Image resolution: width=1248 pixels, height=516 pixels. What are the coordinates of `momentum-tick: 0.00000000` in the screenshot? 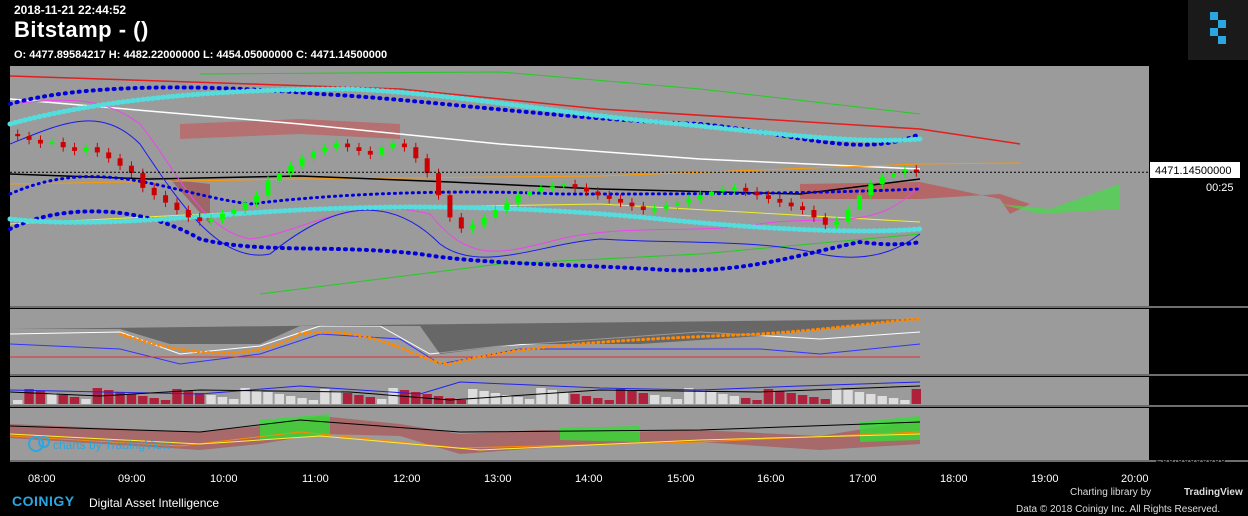 It's located at (1185, 427).